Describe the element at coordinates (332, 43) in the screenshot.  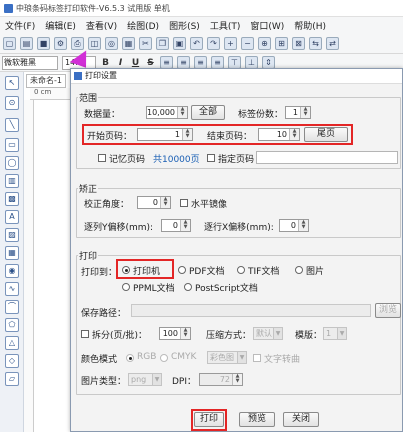
I see `distribute-icon: ⇄` at that location.